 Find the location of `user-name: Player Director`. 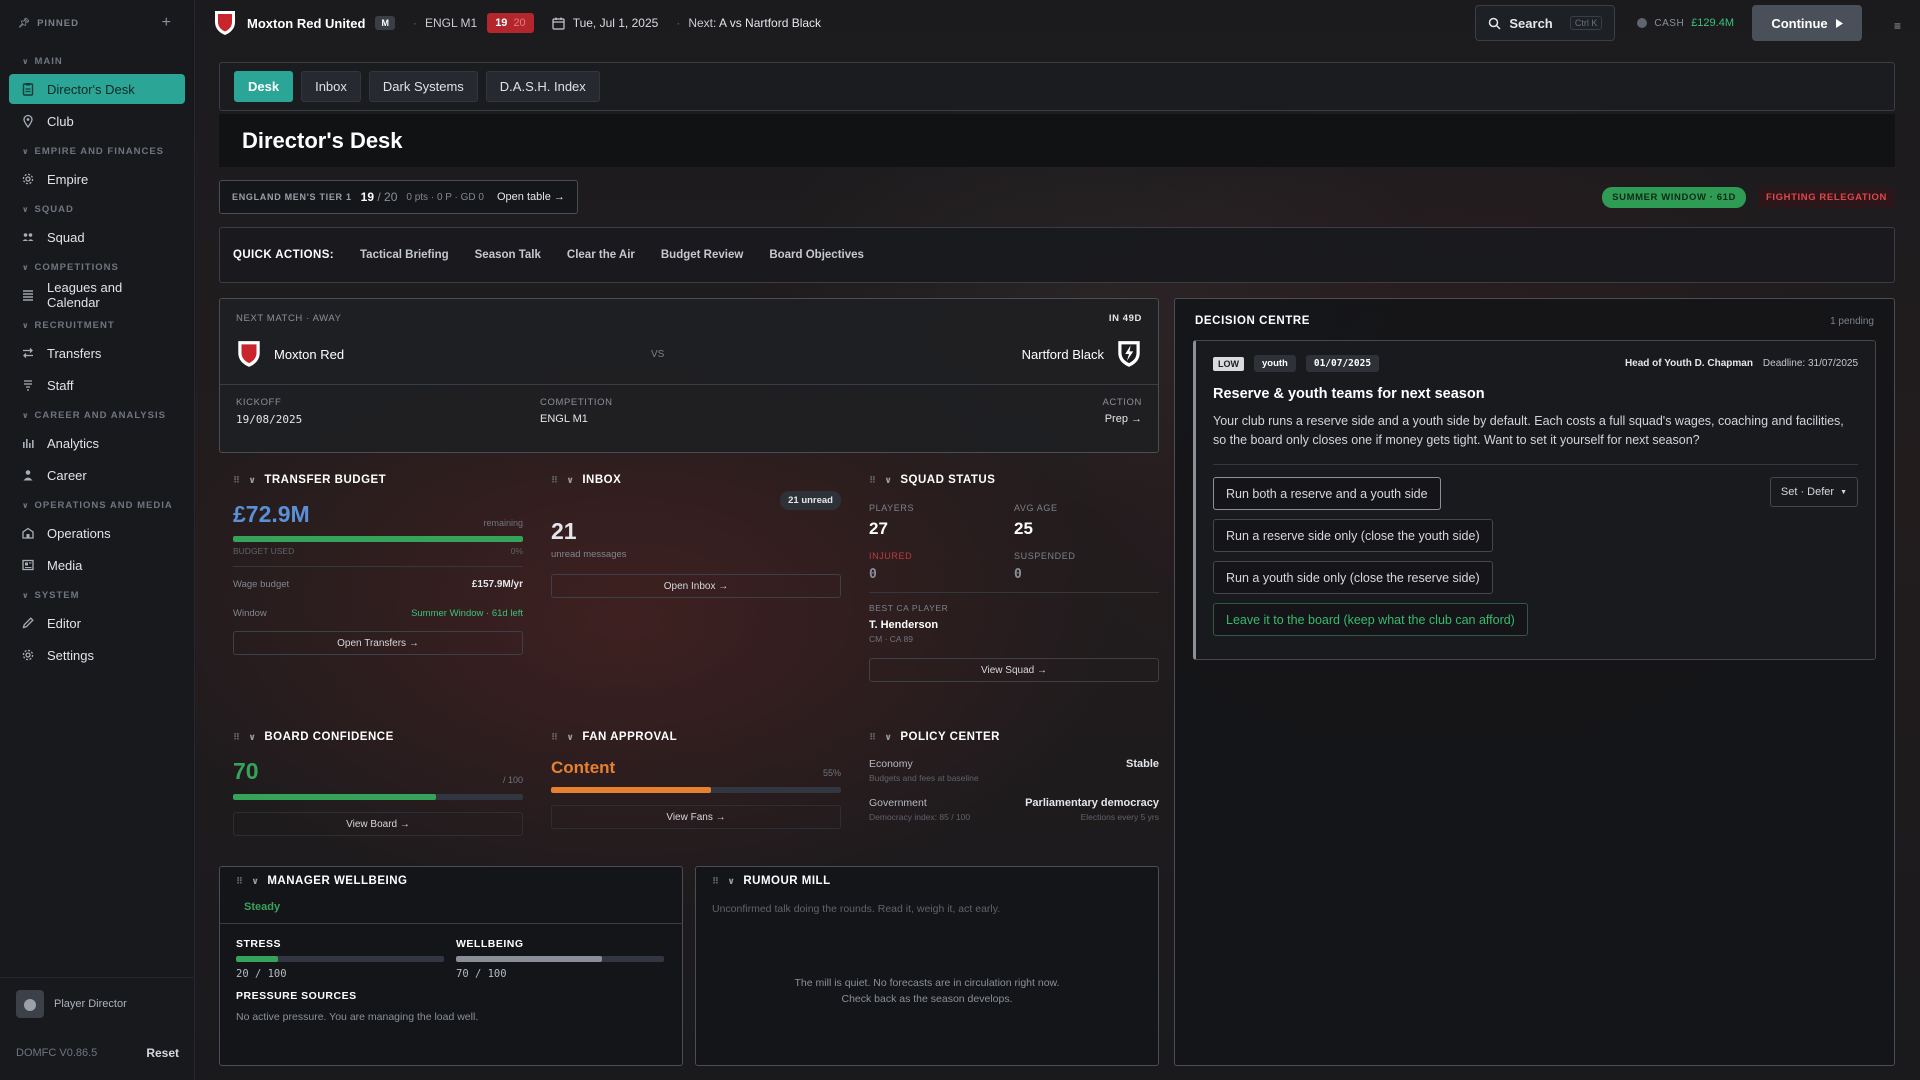

user-name: Player Director is located at coordinates (90, 1004).